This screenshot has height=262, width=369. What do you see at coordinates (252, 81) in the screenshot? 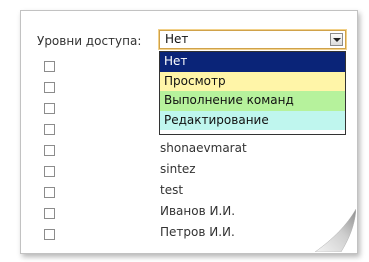
I see `option-view: Просмотр` at bounding box center [252, 81].